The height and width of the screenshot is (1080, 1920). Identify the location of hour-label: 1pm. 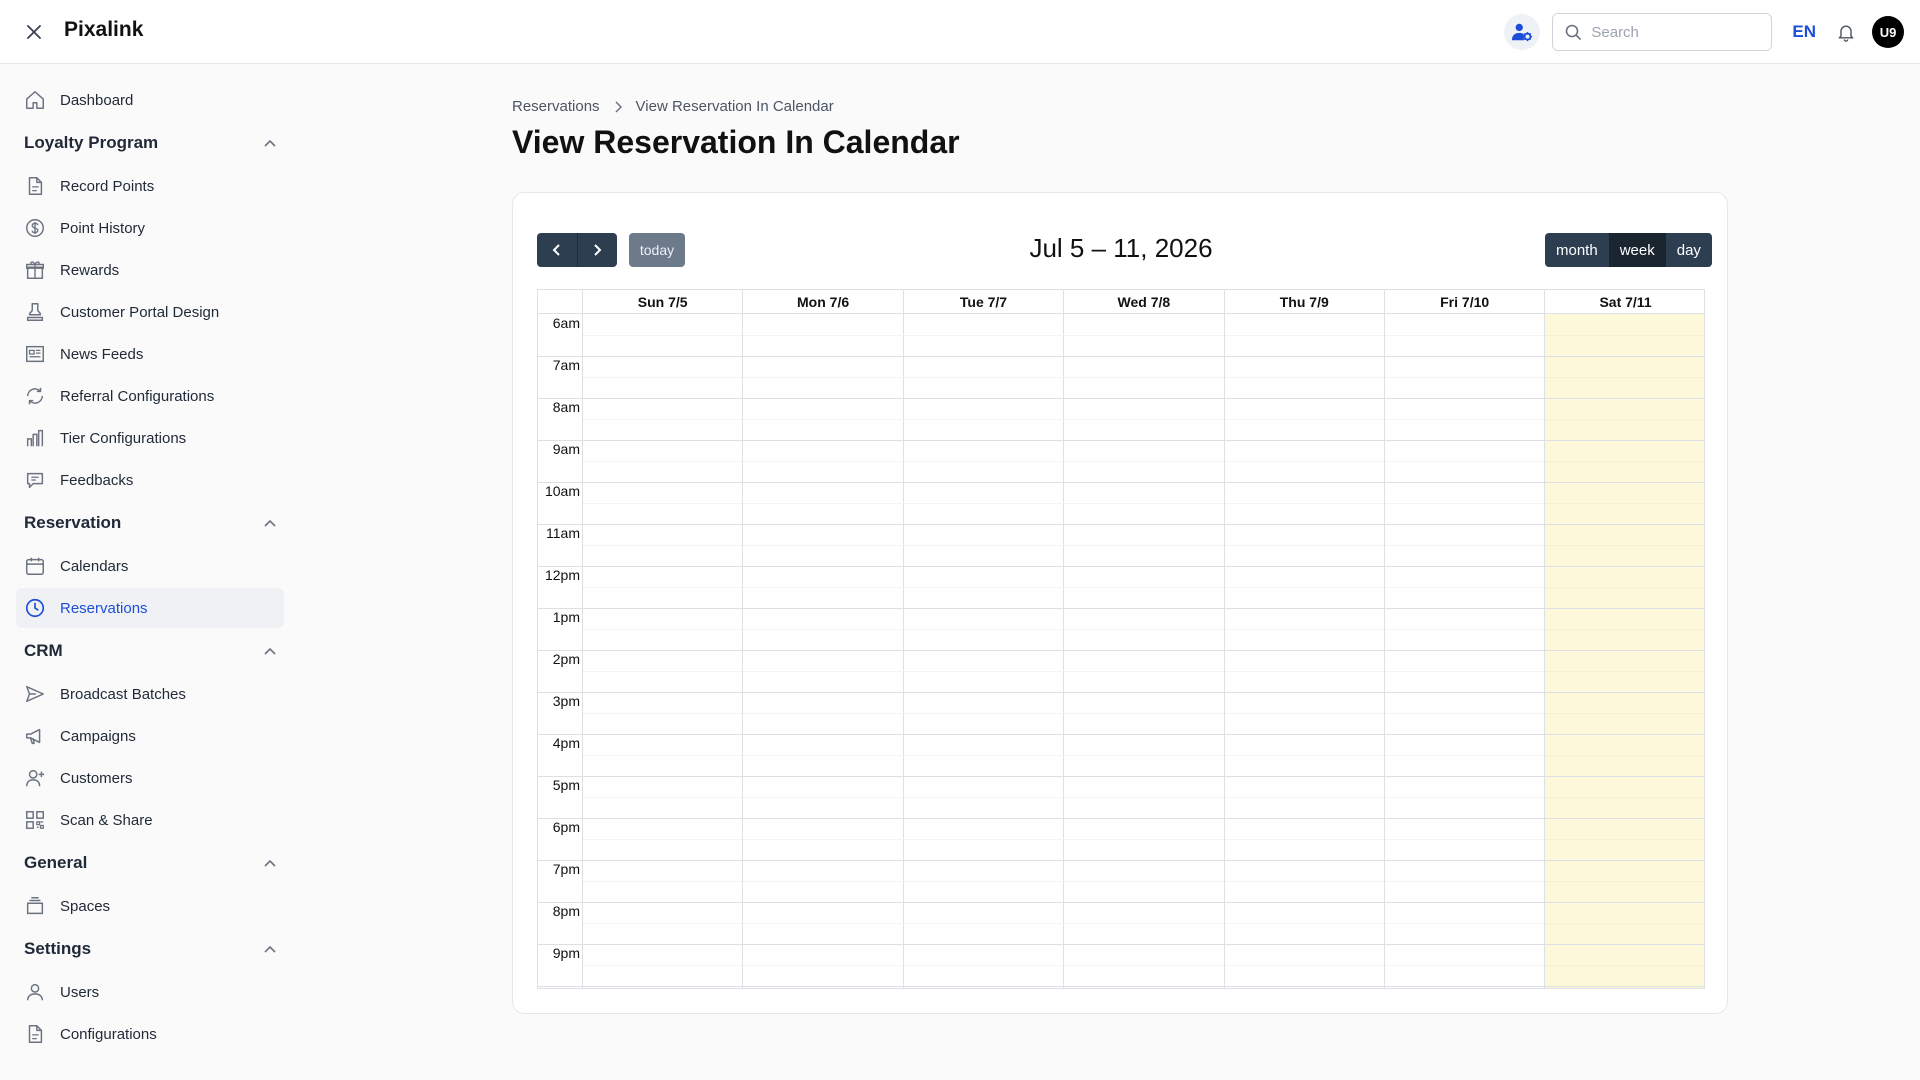
(566, 617).